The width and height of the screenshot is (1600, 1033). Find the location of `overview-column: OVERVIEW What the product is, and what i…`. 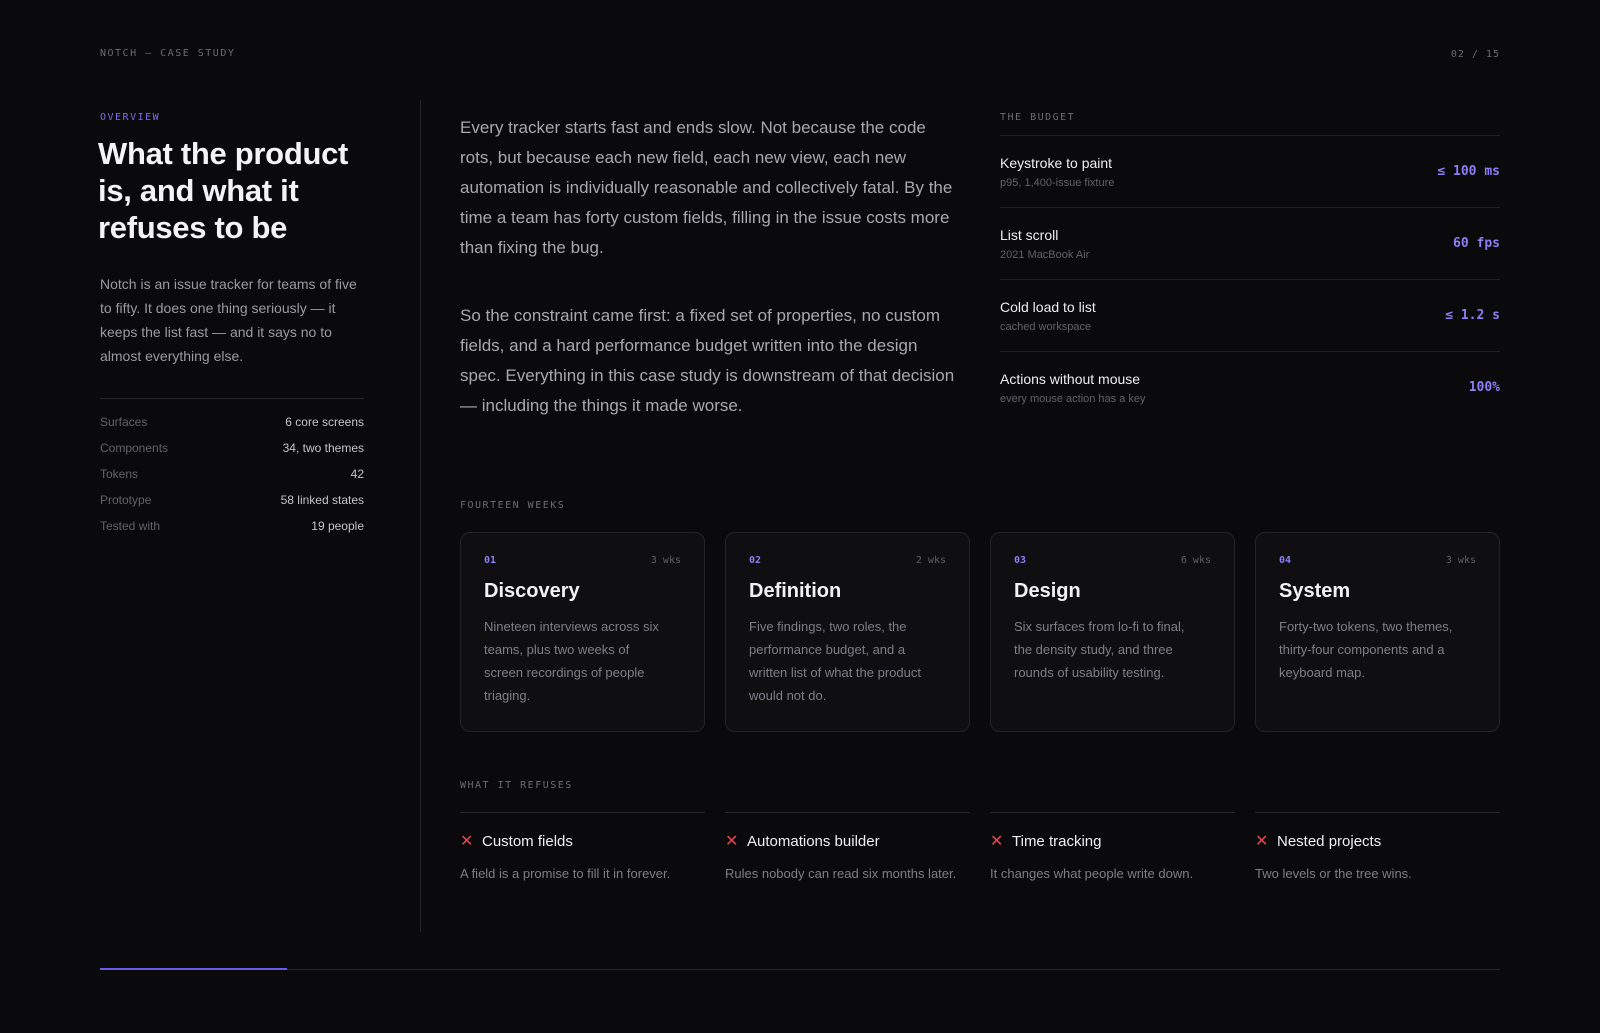

overview-column: OVERVIEW What the product is, and what i… is located at coordinates (231, 328).